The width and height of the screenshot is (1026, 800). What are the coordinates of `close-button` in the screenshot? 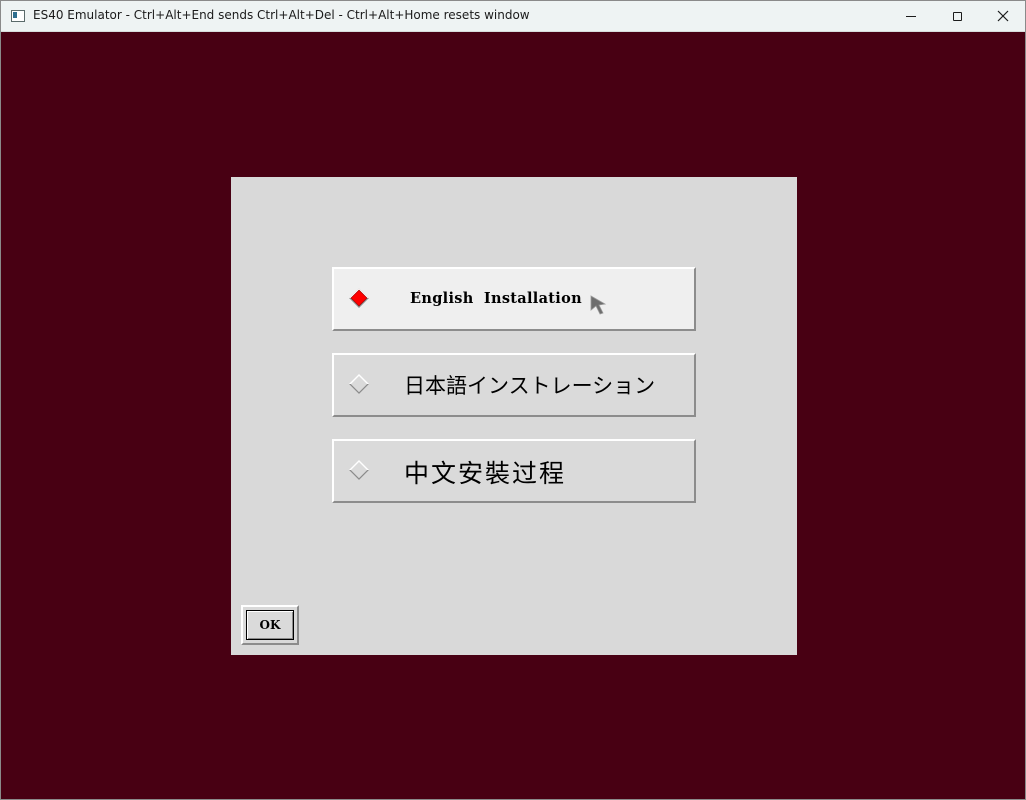 It's located at (1003, 16).